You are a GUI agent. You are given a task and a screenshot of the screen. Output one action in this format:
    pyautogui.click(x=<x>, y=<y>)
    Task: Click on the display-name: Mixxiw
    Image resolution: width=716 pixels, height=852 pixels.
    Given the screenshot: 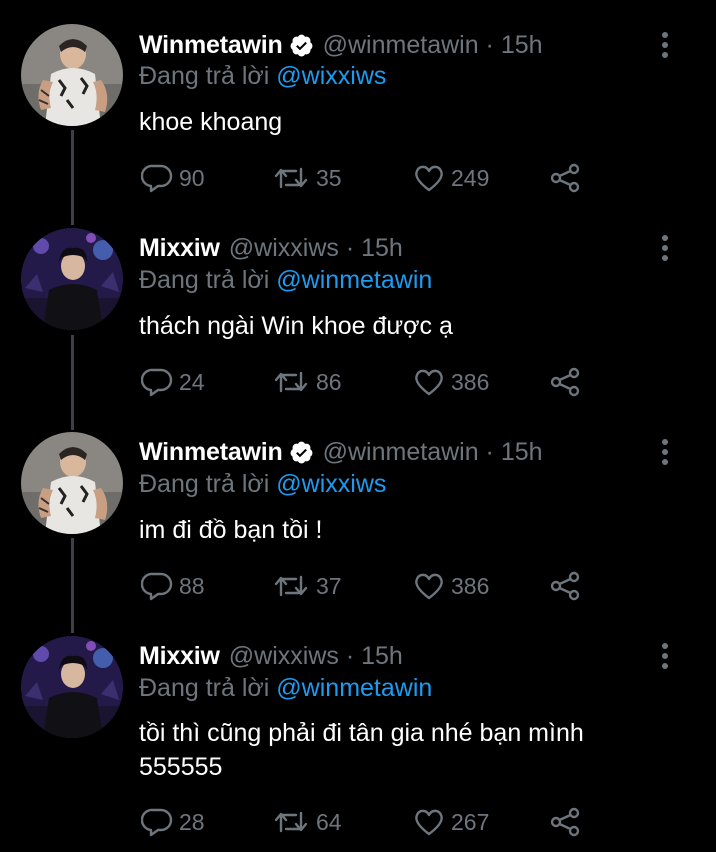 What is the action you would take?
    pyautogui.click(x=179, y=656)
    